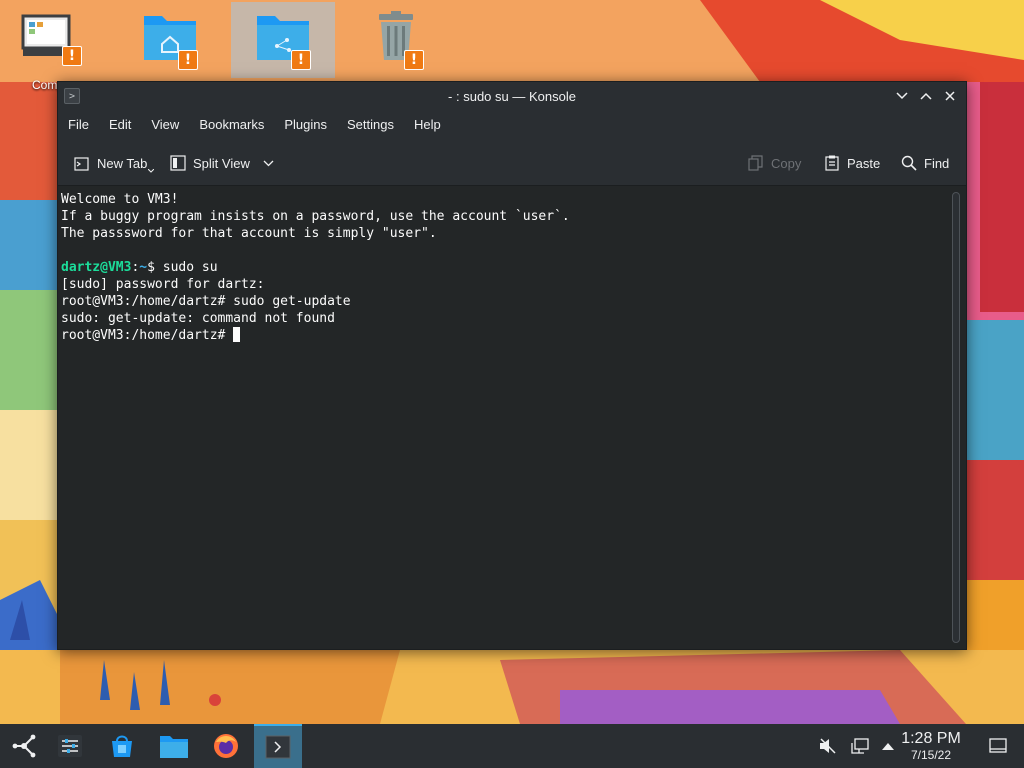  What do you see at coordinates (888, 746) in the screenshot?
I see `caret-up-icon` at bounding box center [888, 746].